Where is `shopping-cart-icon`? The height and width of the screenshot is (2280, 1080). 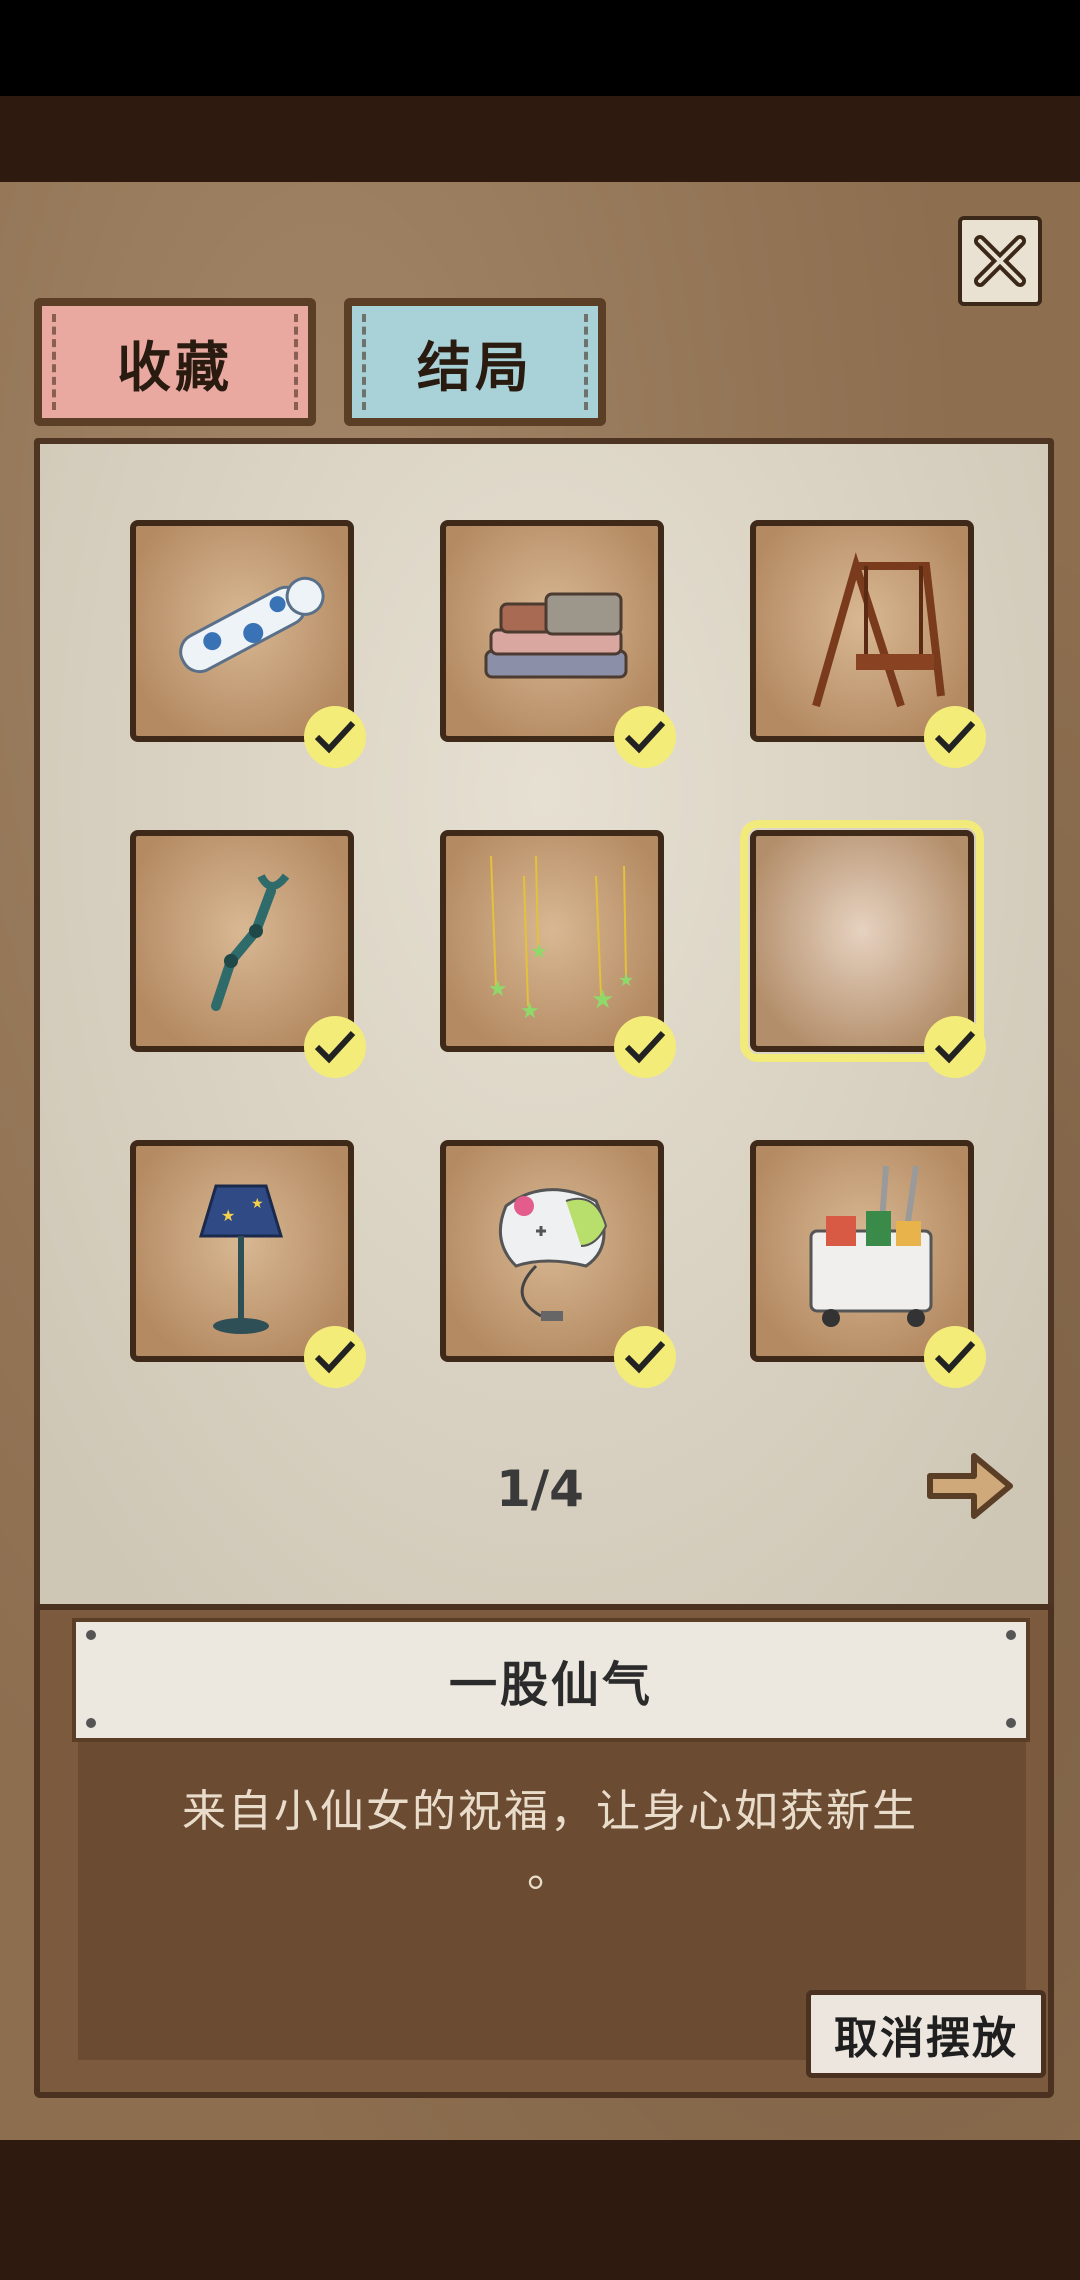
shopping-cart-icon is located at coordinates (871, 1246).